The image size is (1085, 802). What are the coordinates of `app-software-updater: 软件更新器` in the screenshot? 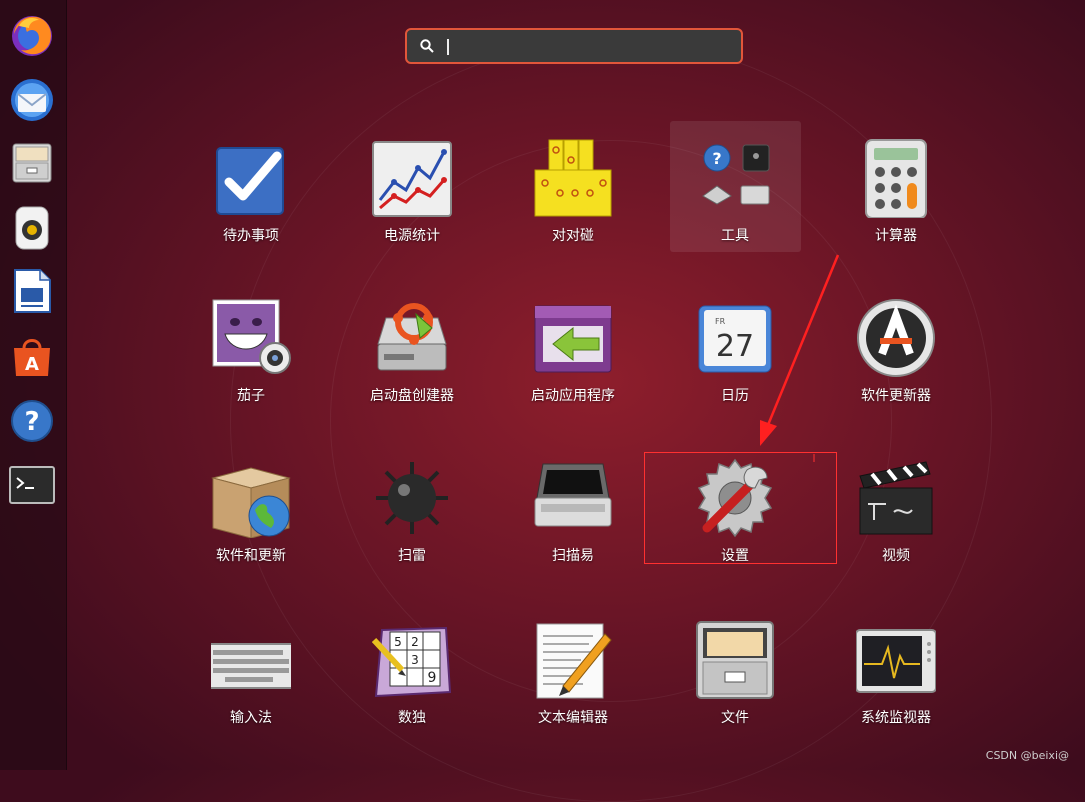 It's located at (896, 350).